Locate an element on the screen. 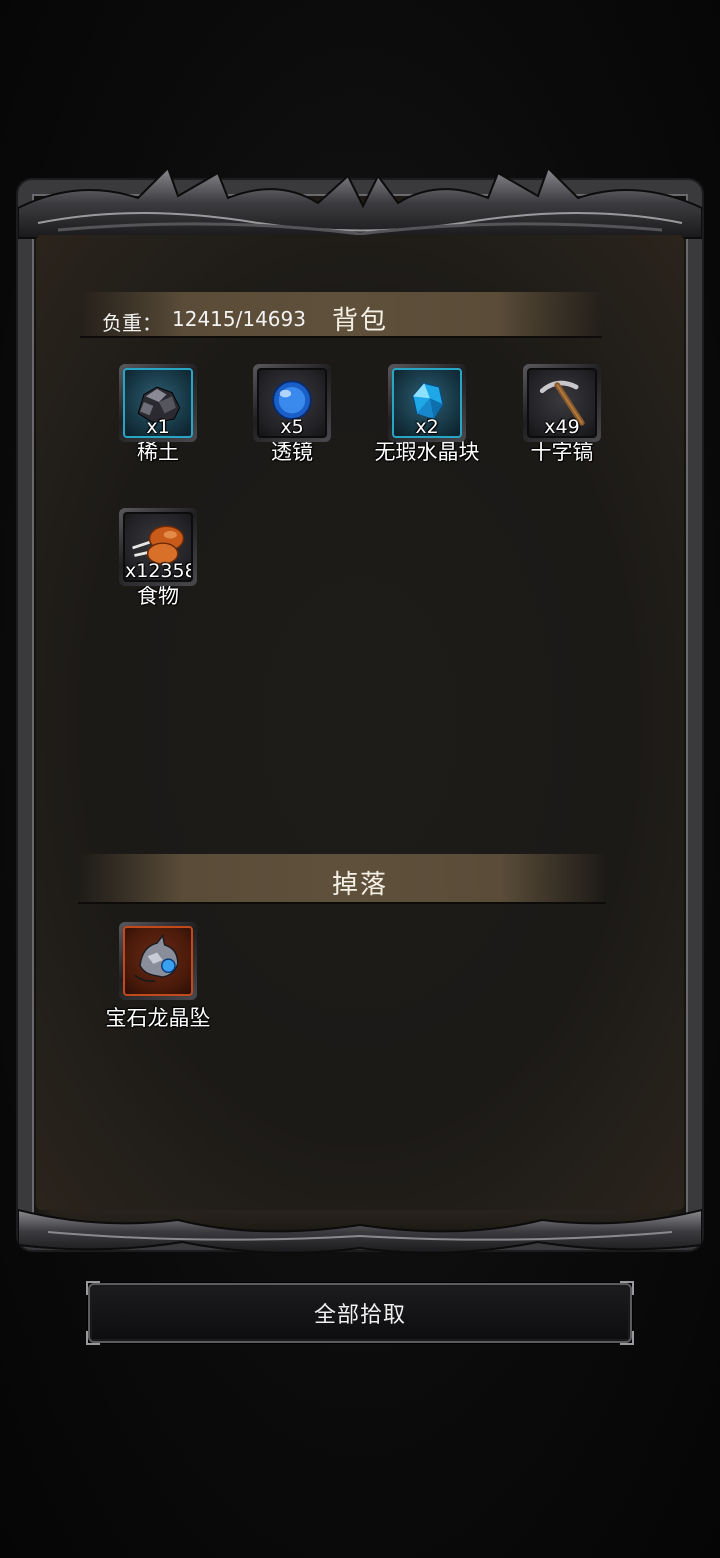 The width and height of the screenshot is (720, 1558). item-name: 宝石龙晶坠 is located at coordinates (158, 1018).